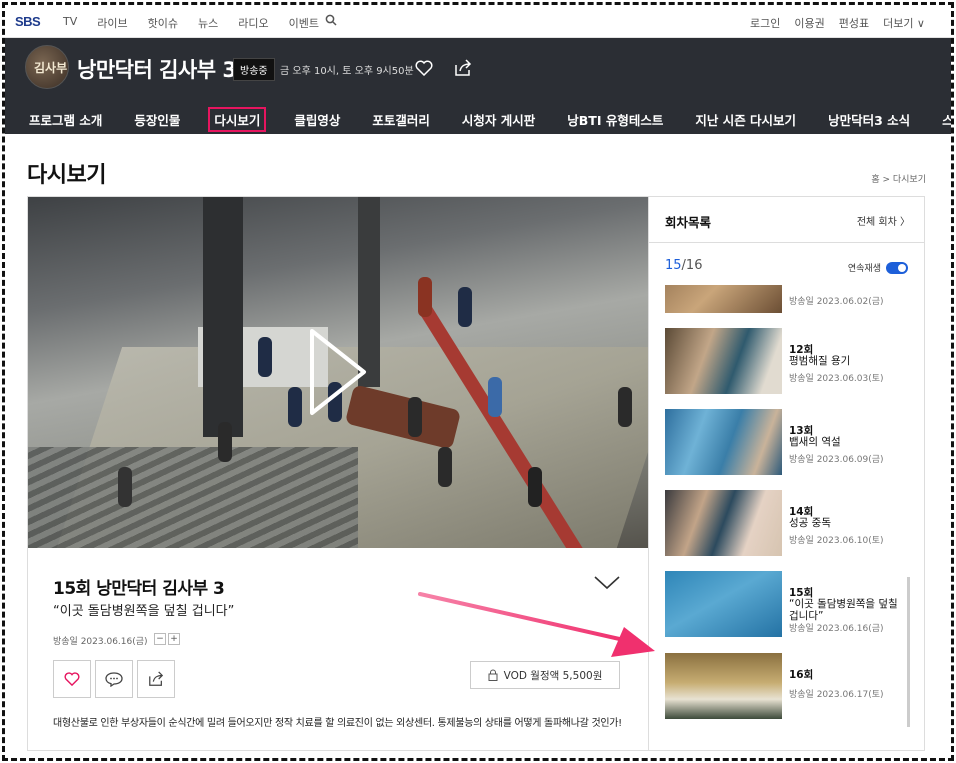 Image resolution: width=956 pixels, height=763 pixels. What do you see at coordinates (254, 69) in the screenshot?
I see `onair-badge: 방송중` at bounding box center [254, 69].